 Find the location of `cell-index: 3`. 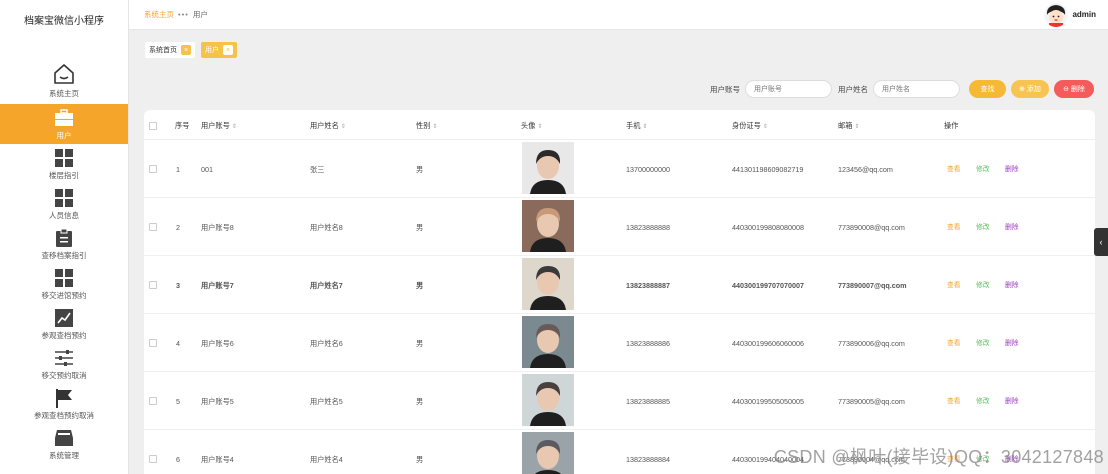

cell-index: 3 is located at coordinates (178, 285).